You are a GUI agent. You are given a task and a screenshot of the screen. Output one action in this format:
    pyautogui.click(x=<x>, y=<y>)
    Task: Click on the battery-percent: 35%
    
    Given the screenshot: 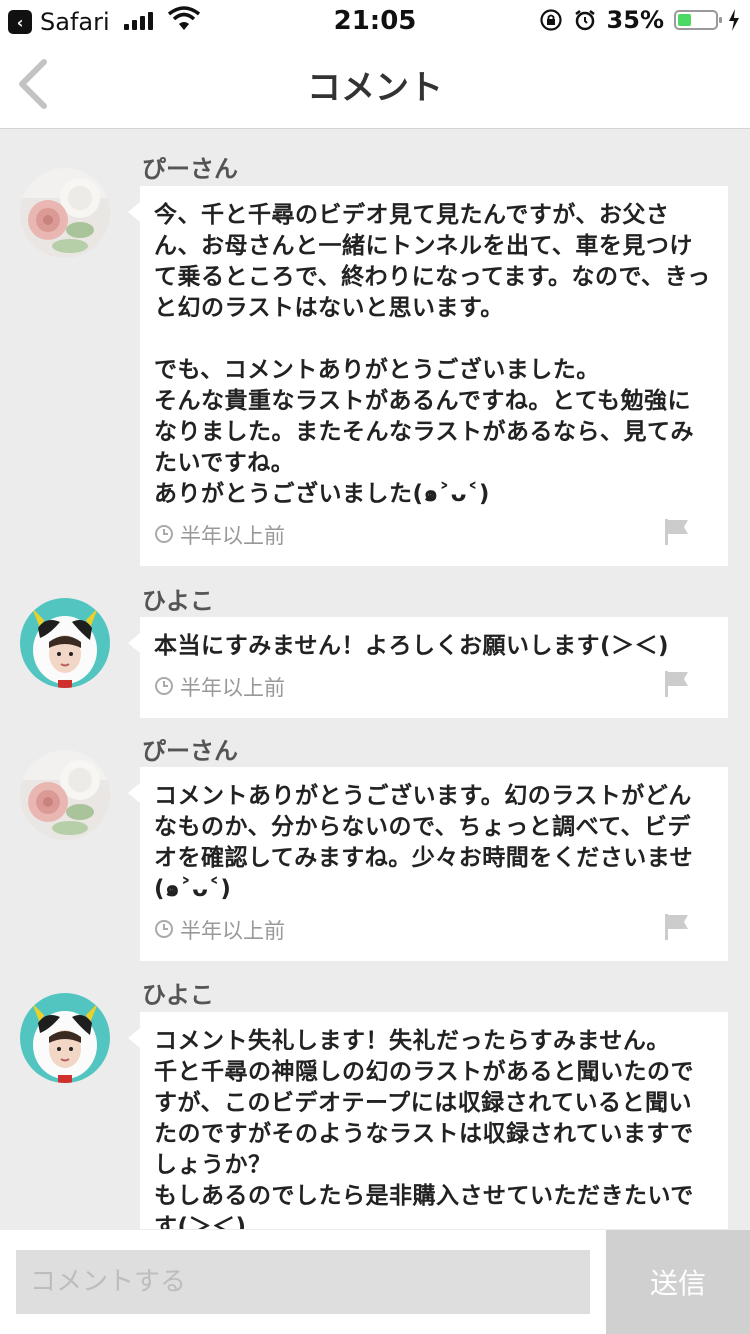 What is the action you would take?
    pyautogui.click(x=635, y=20)
    